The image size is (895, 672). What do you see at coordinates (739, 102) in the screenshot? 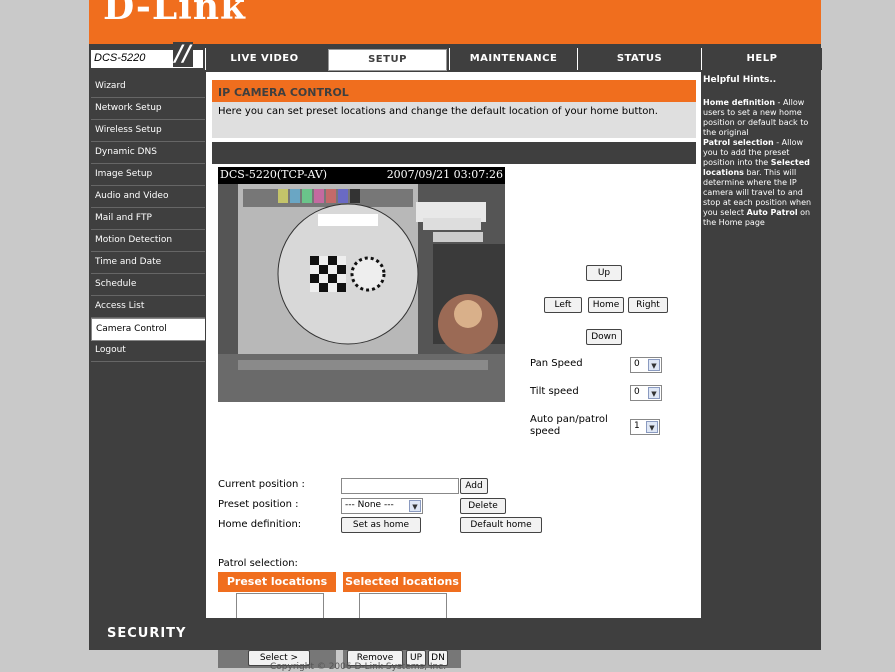
I see `help-home-term: Home definition` at bounding box center [739, 102].